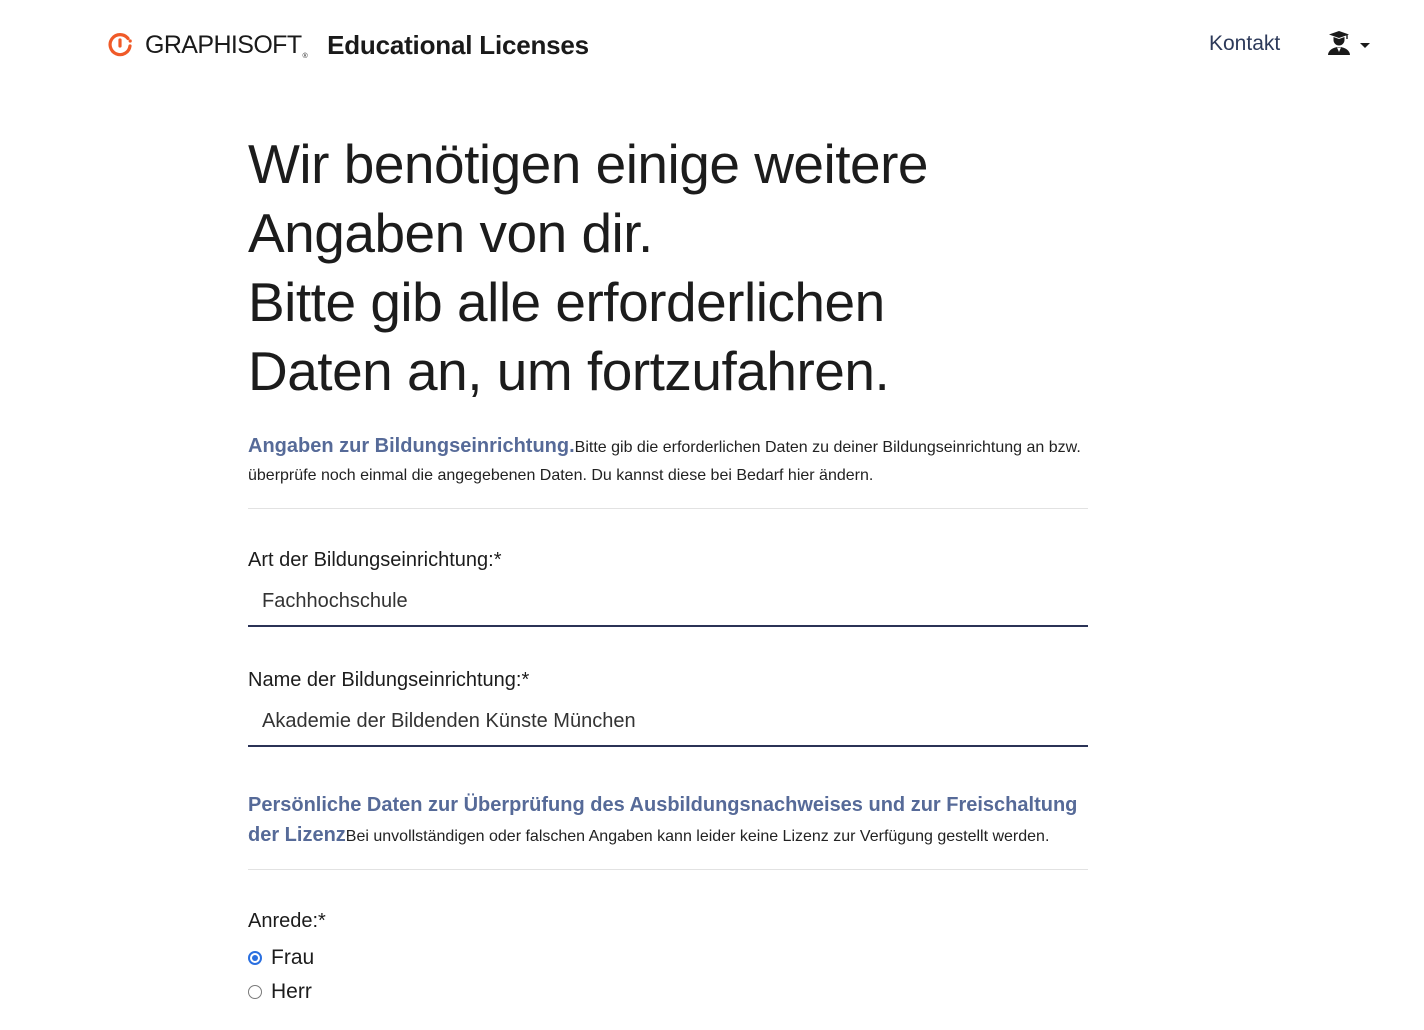 This screenshot has width=1424, height=1030. I want to click on contact-link: Kontakt, so click(1244, 44).